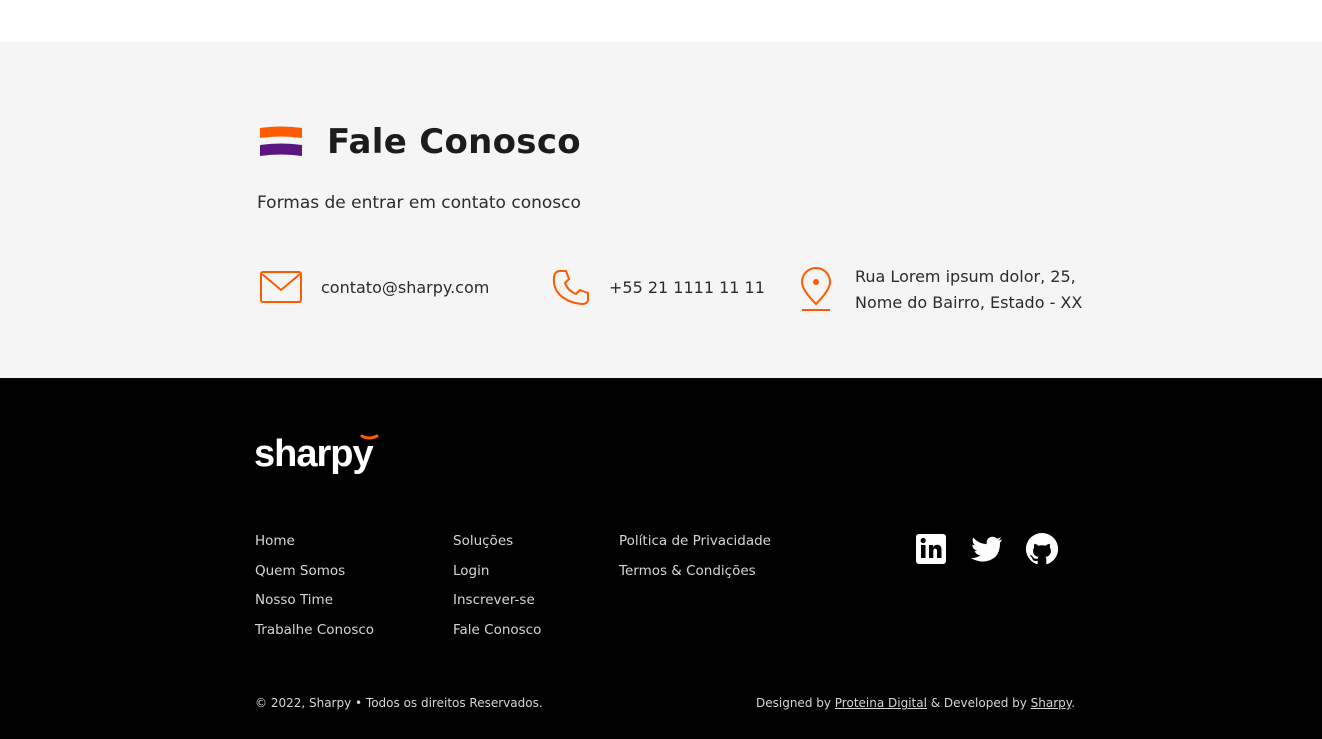  Describe the element at coordinates (1073, 703) in the screenshot. I see `credits-suffix: .` at that location.